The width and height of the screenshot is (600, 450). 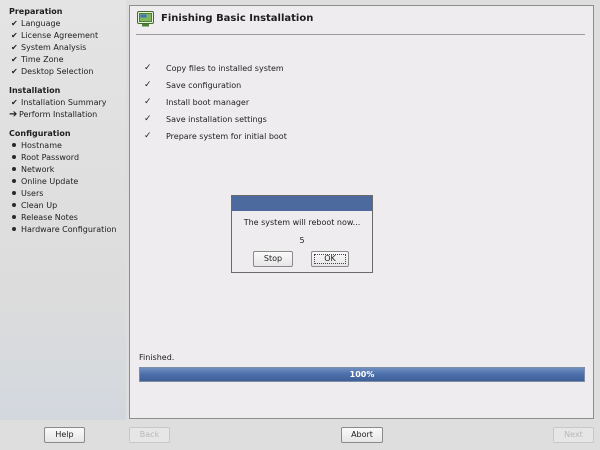 I want to click on progress-bar: 100%, so click(x=362, y=374).